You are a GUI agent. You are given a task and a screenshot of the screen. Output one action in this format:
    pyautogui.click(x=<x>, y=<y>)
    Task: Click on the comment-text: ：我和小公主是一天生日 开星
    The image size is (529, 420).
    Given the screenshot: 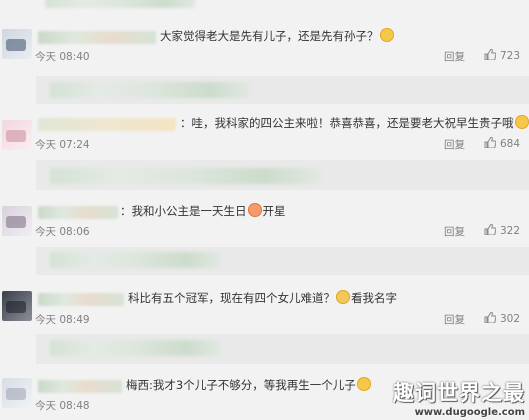 What is the action you would take?
    pyautogui.click(x=203, y=210)
    